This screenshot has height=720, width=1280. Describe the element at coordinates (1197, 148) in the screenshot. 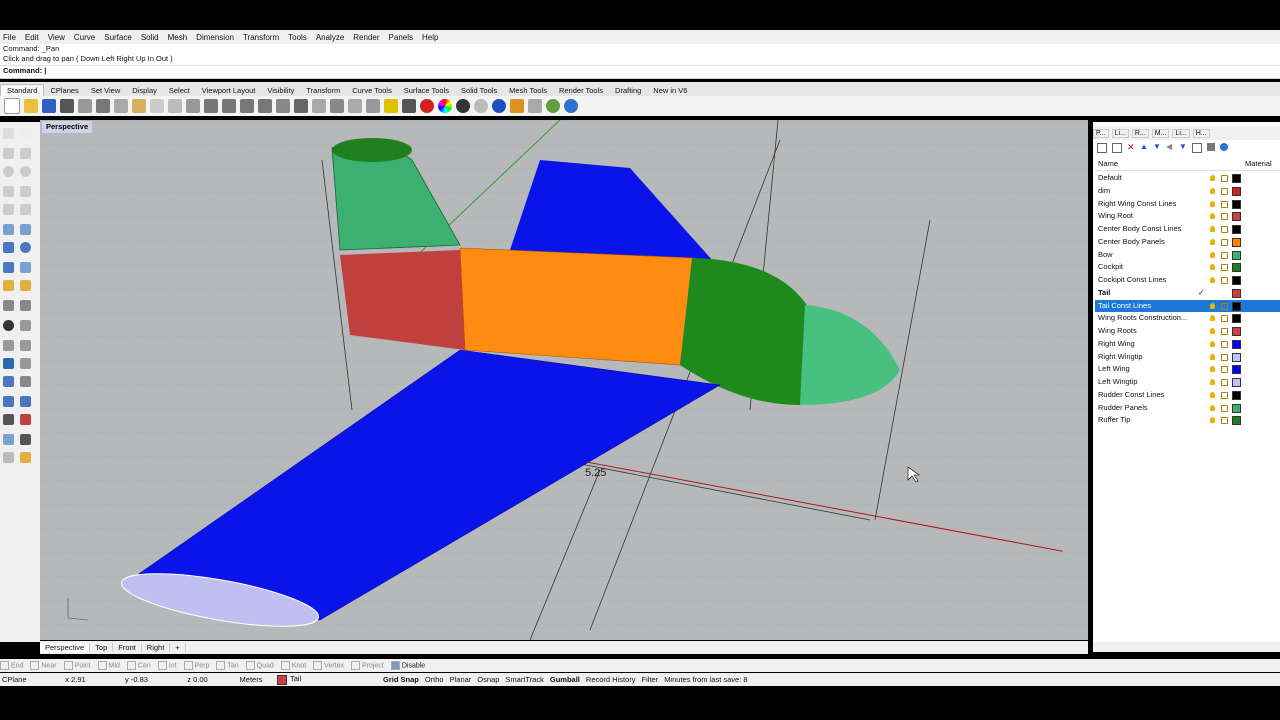

I see `layer-states-icon` at that location.